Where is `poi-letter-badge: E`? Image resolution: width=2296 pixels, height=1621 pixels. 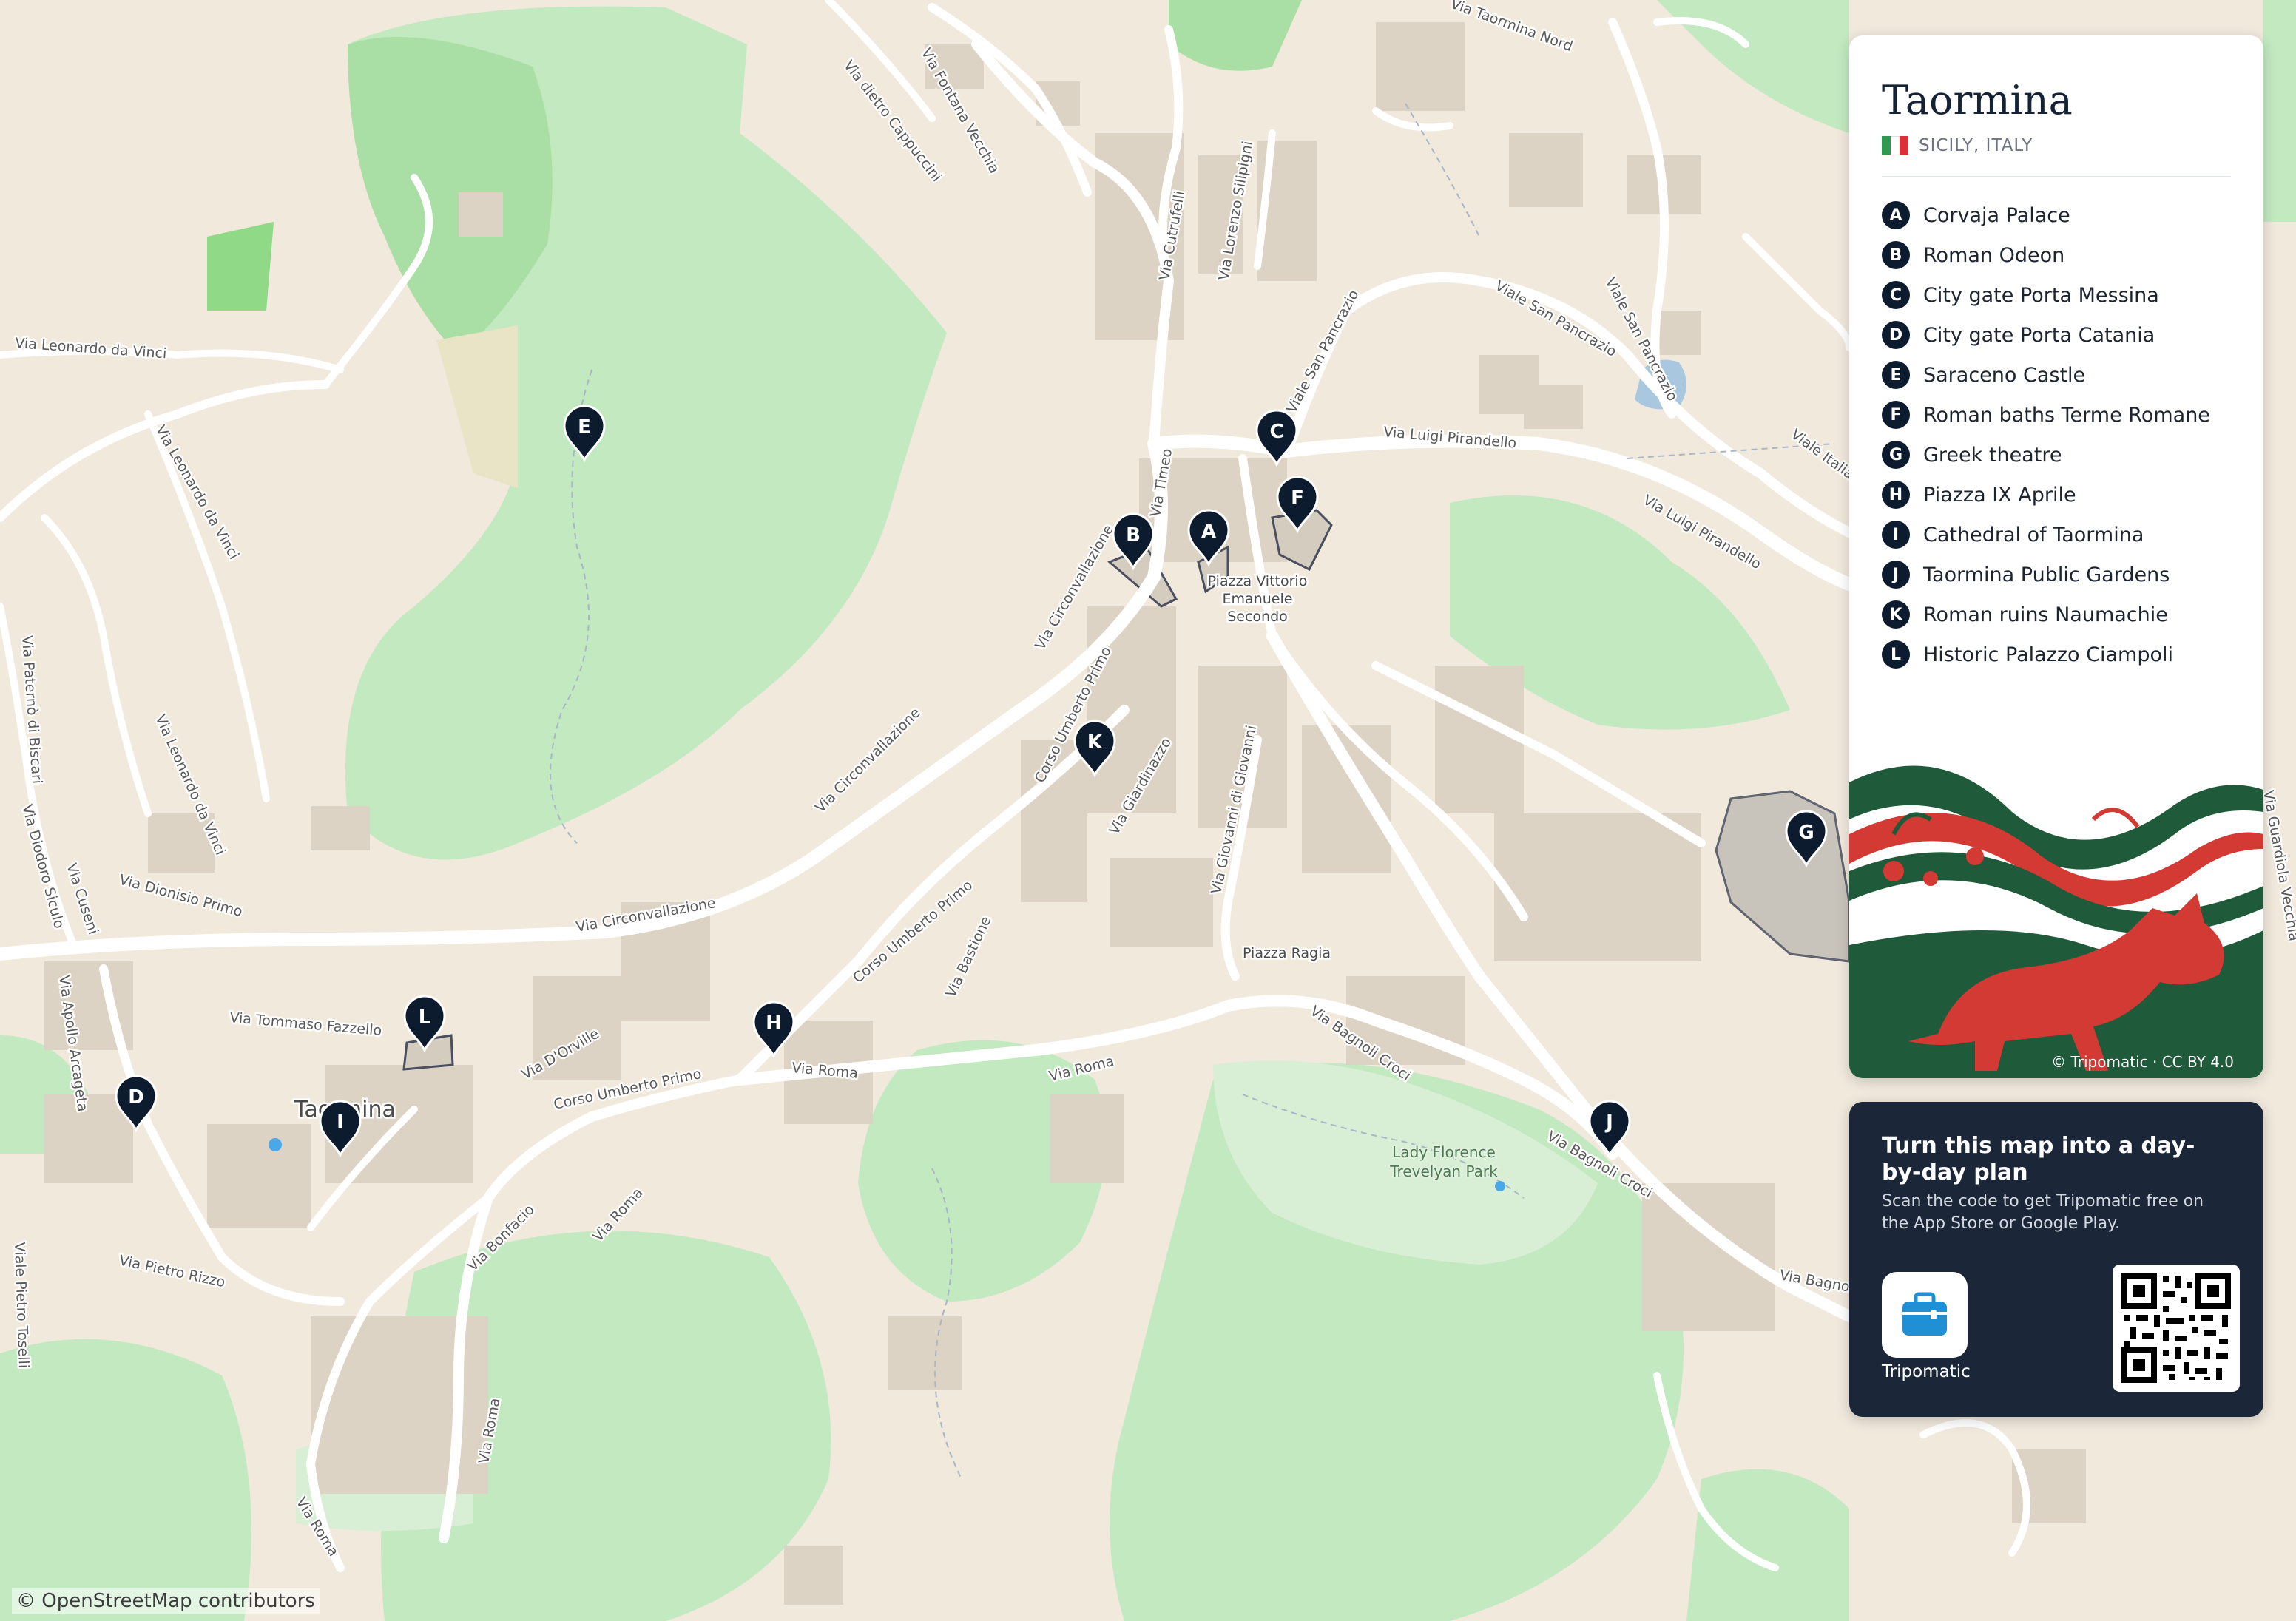 poi-letter-badge: E is located at coordinates (1896, 375).